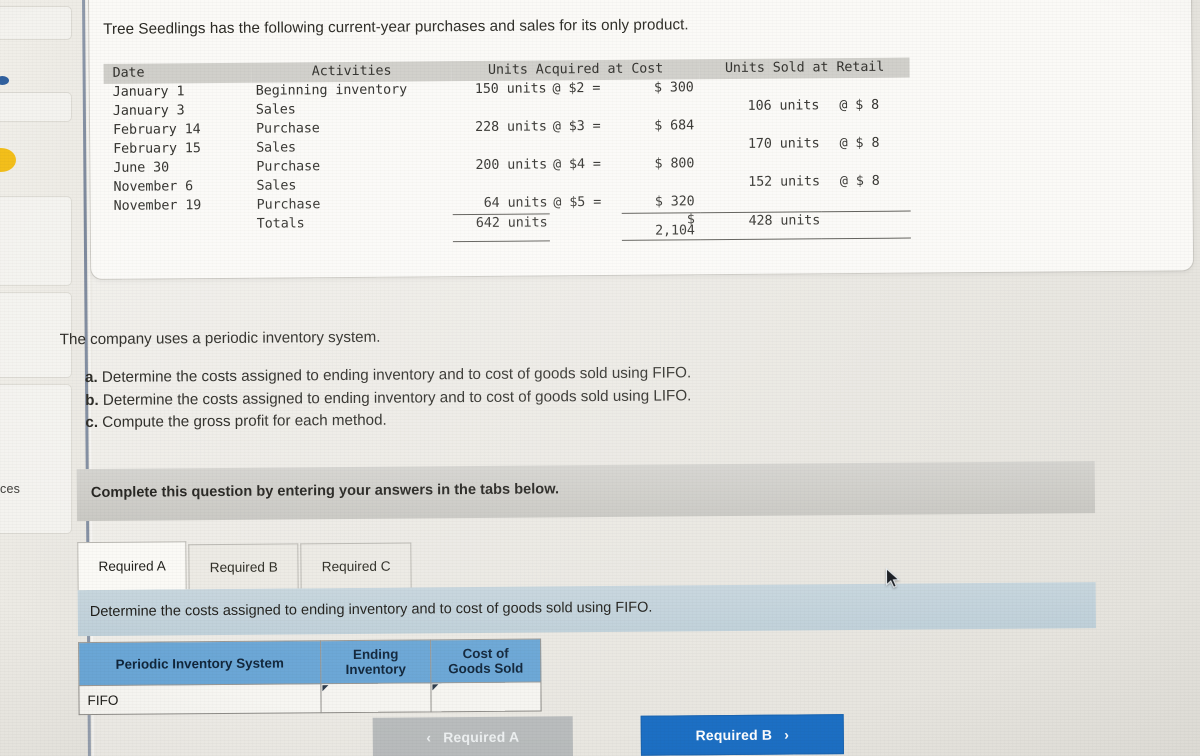  I want to click on cell-date: January 1, so click(148, 92).